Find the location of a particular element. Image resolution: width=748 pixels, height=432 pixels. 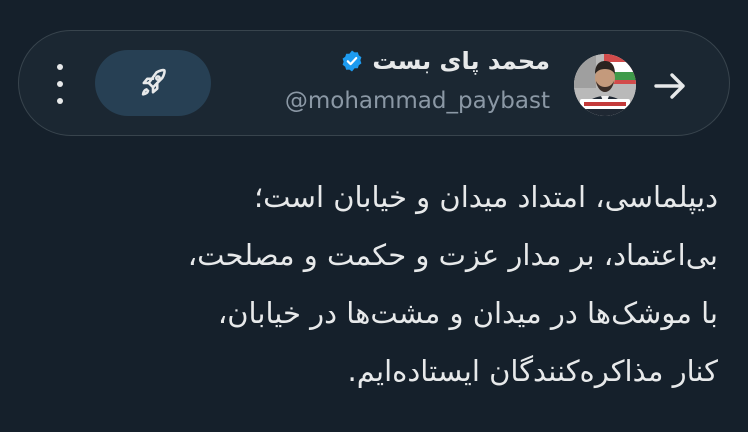

avatar is located at coordinates (605, 85).